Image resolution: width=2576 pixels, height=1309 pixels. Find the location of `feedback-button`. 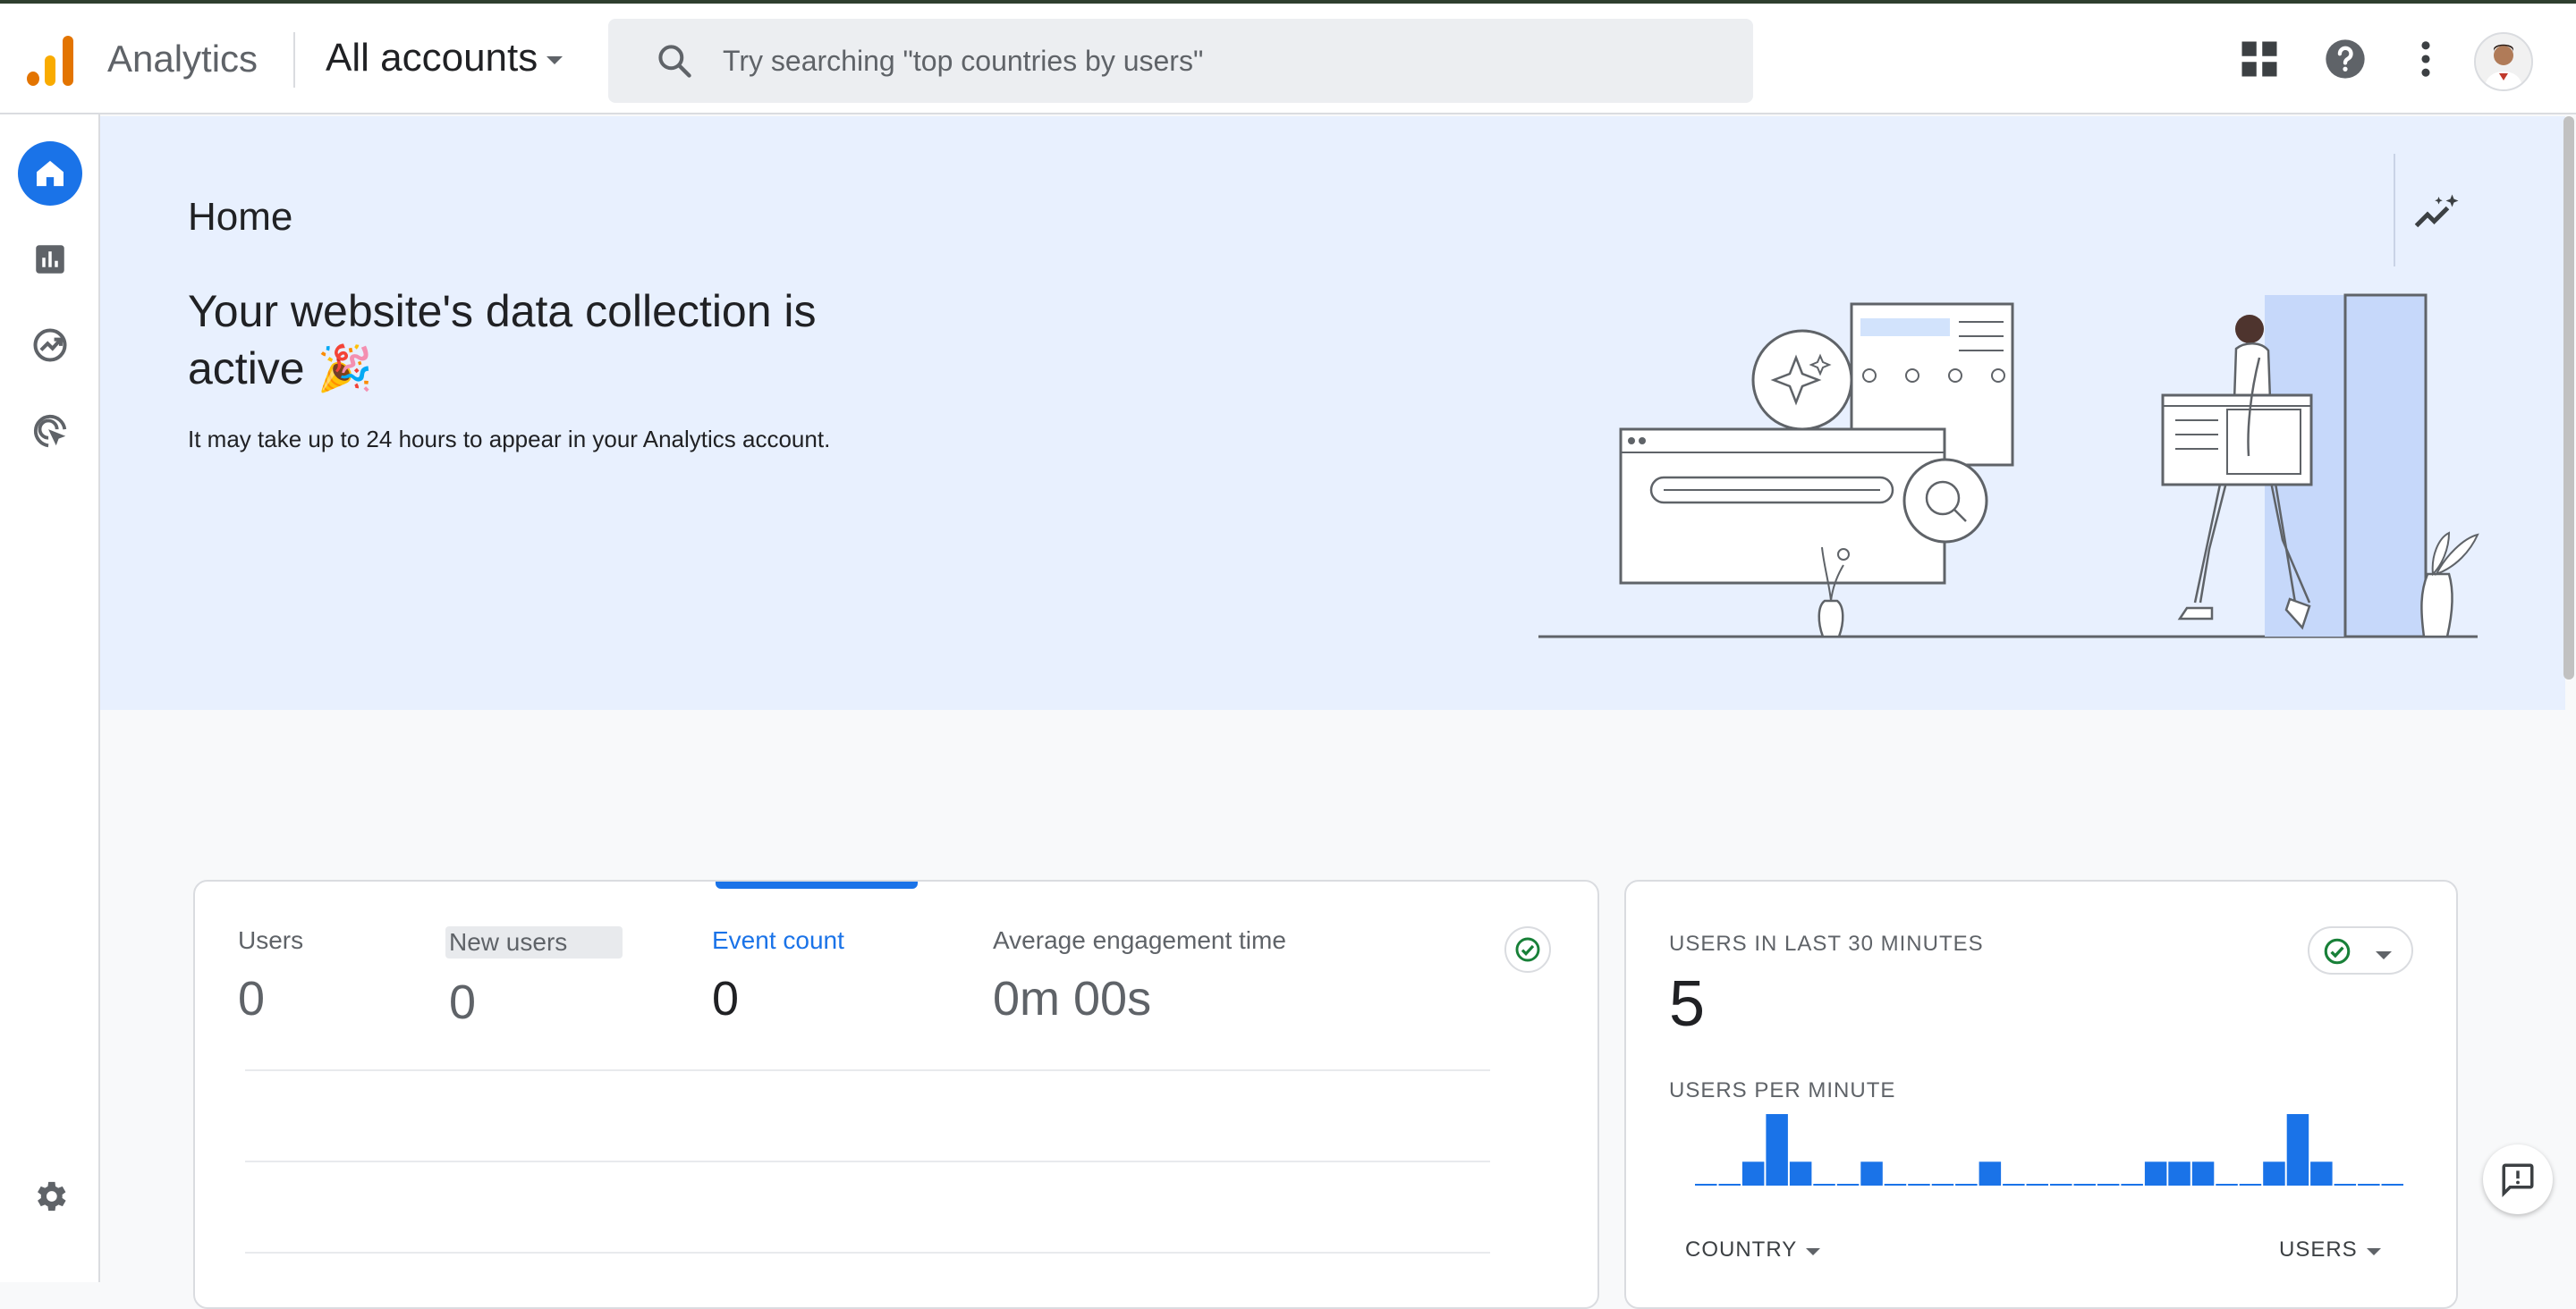

feedback-button is located at coordinates (2518, 1179).